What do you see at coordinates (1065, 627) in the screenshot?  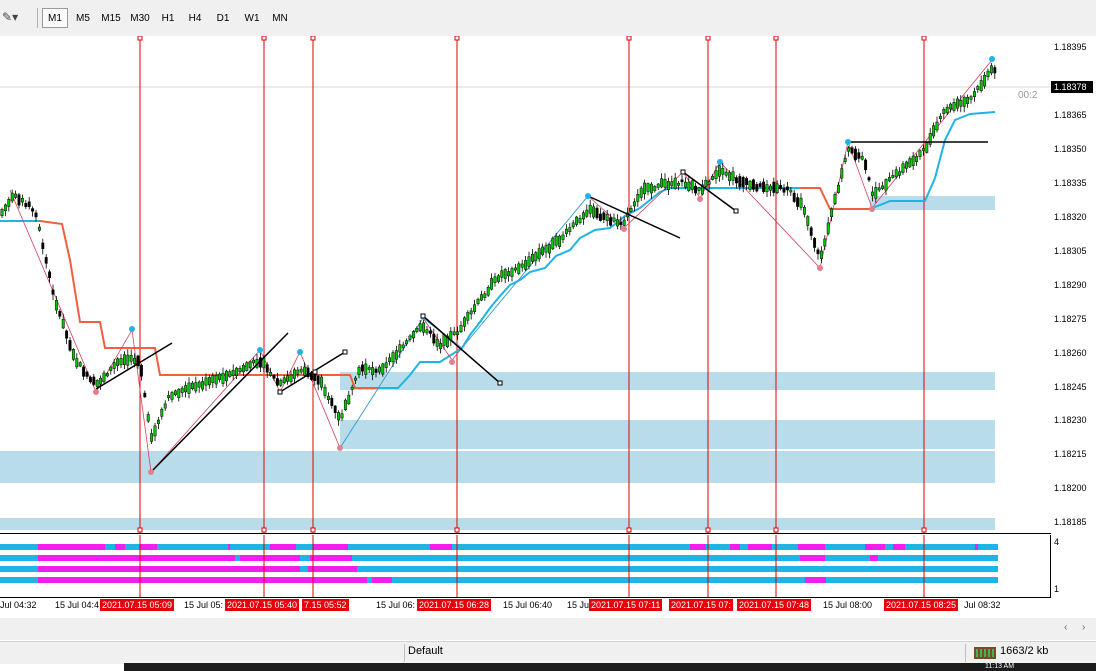 I see `scroll-left-icon: ‹` at bounding box center [1065, 627].